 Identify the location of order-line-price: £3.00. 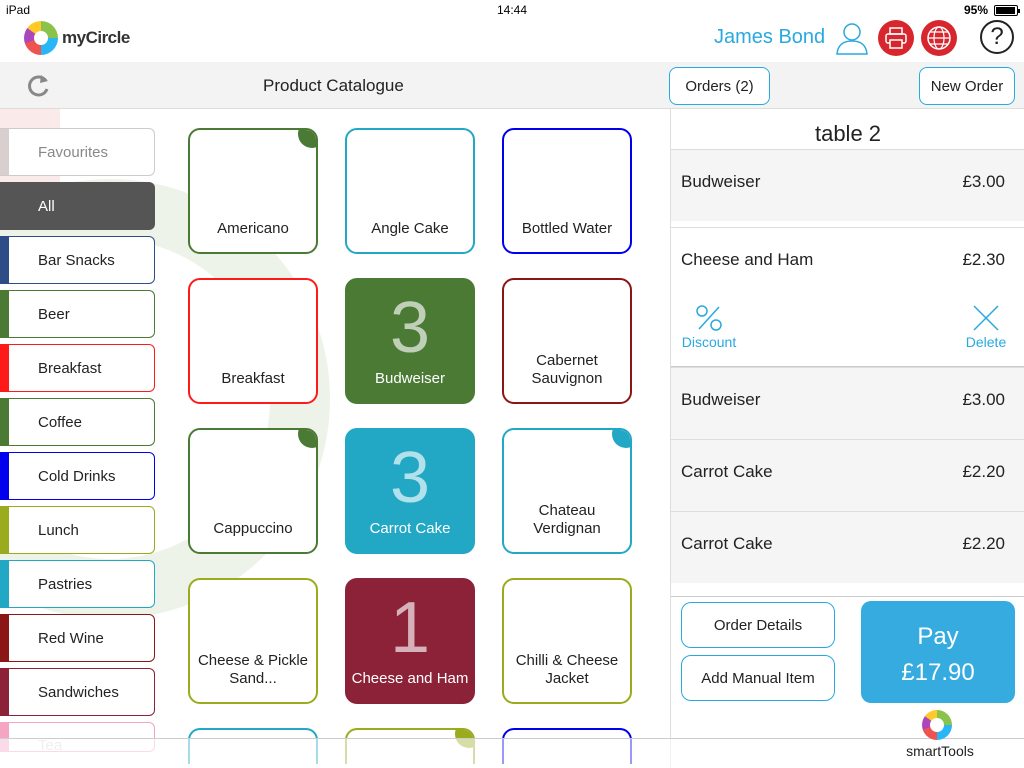
(983, 181).